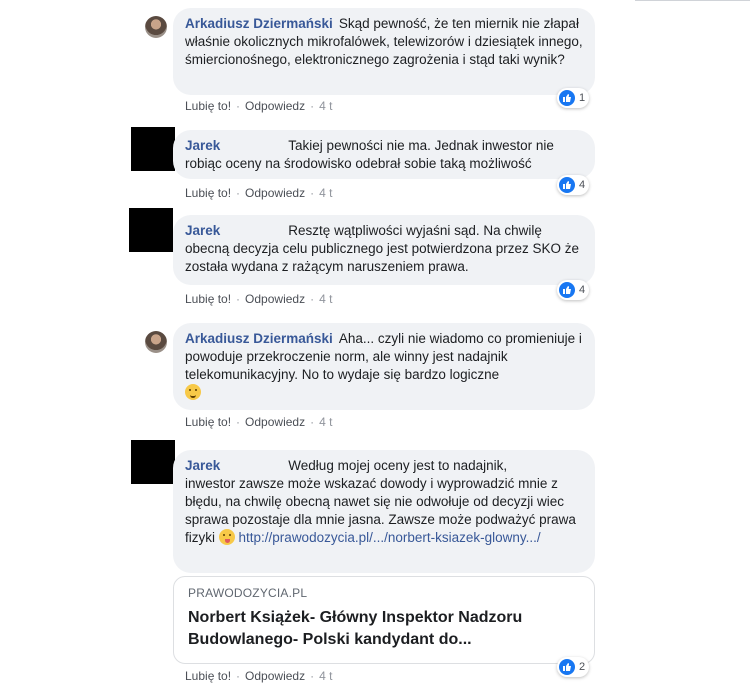 Image resolution: width=750 pixels, height=694 pixels. I want to click on reaction-number: 1, so click(582, 98).